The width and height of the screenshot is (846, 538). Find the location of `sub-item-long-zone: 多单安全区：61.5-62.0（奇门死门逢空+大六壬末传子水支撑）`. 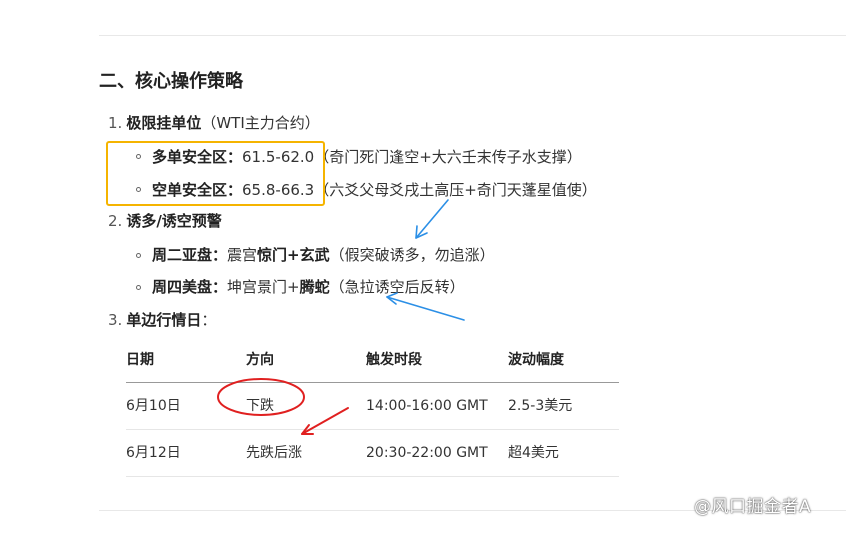

sub-item-long-zone: 多单安全区：61.5-62.0（奇门死门逢空+大六壬末传子水支撑） is located at coordinates (367, 157).